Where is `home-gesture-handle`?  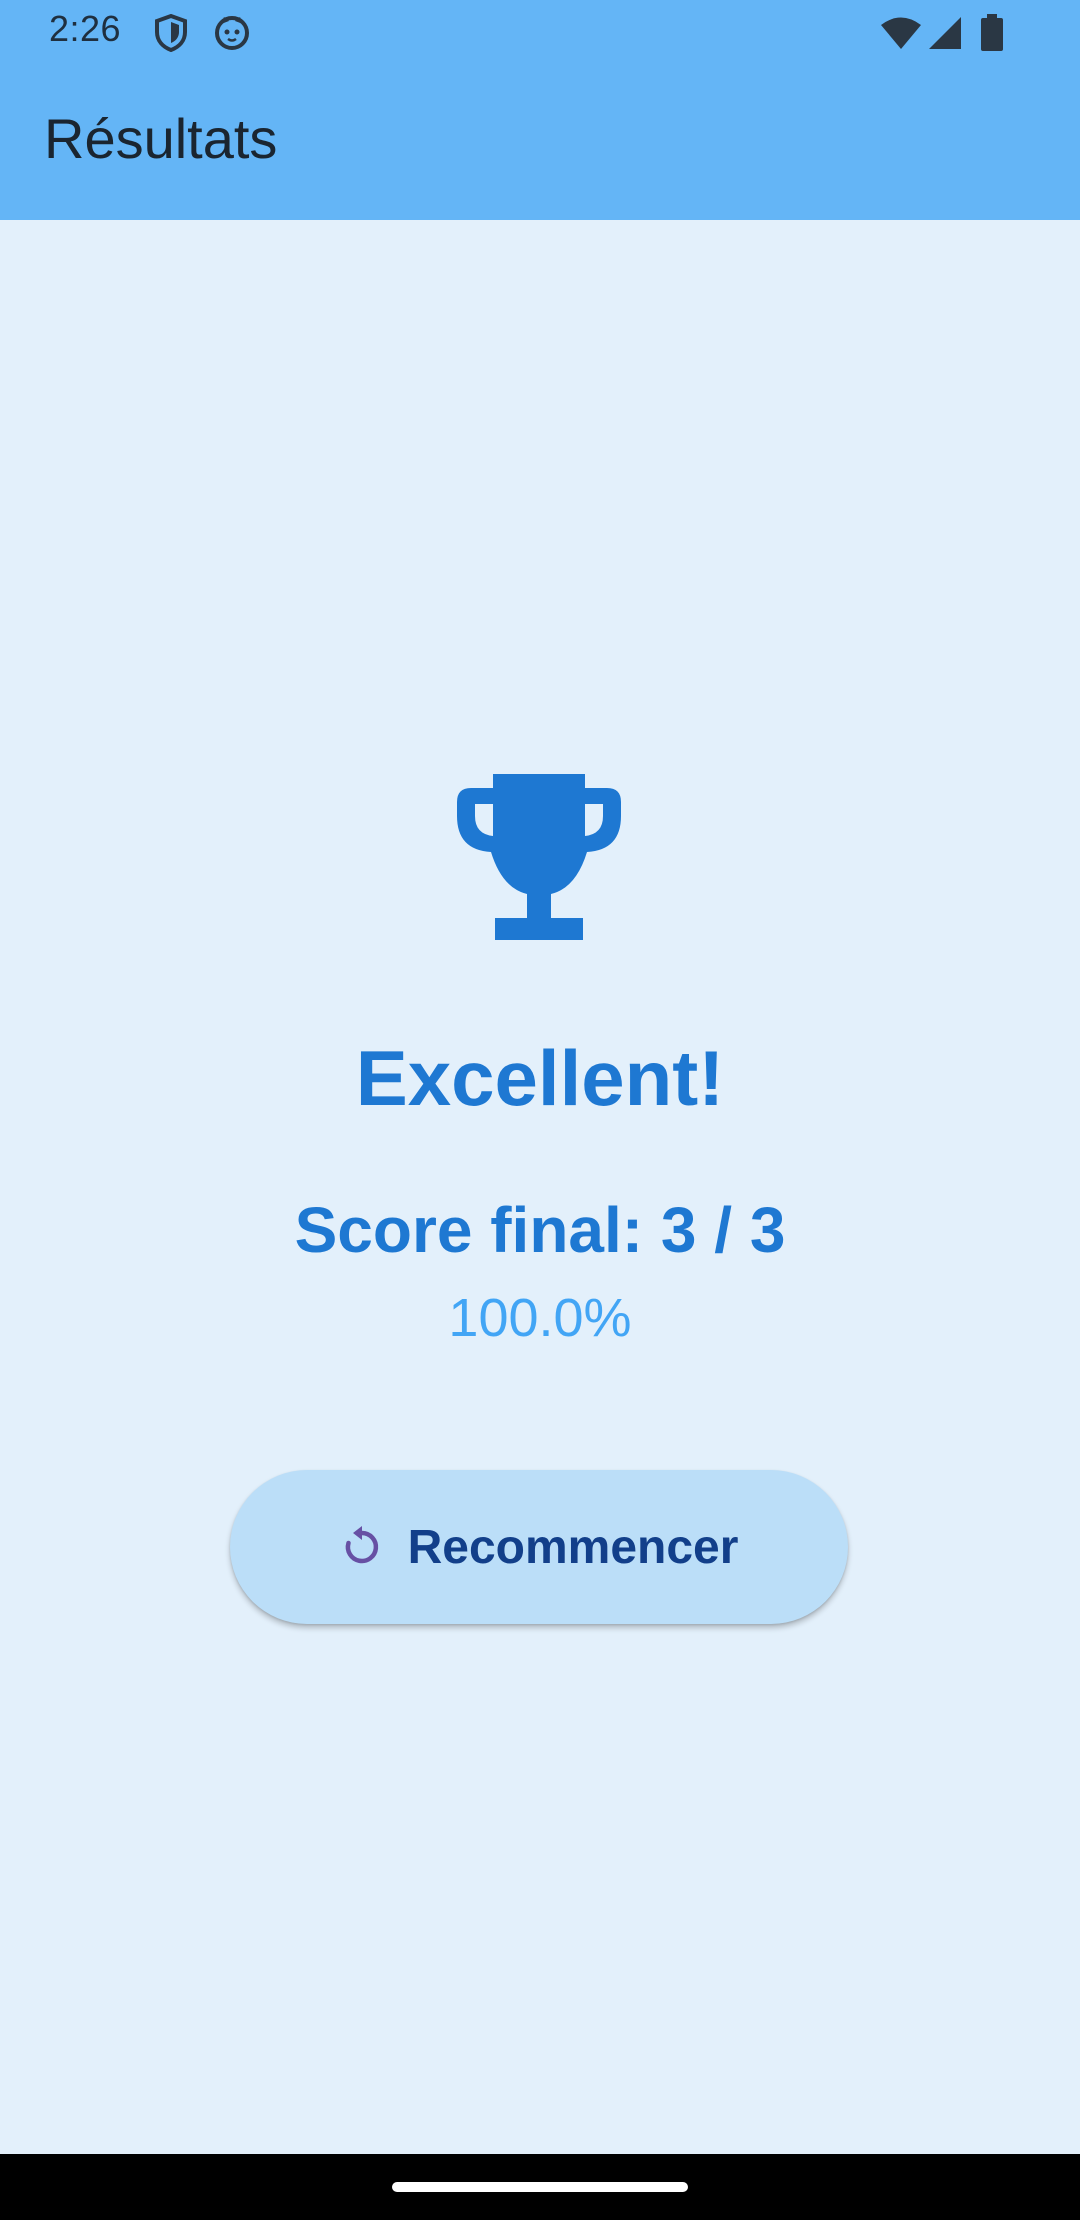
home-gesture-handle is located at coordinates (540, 2187).